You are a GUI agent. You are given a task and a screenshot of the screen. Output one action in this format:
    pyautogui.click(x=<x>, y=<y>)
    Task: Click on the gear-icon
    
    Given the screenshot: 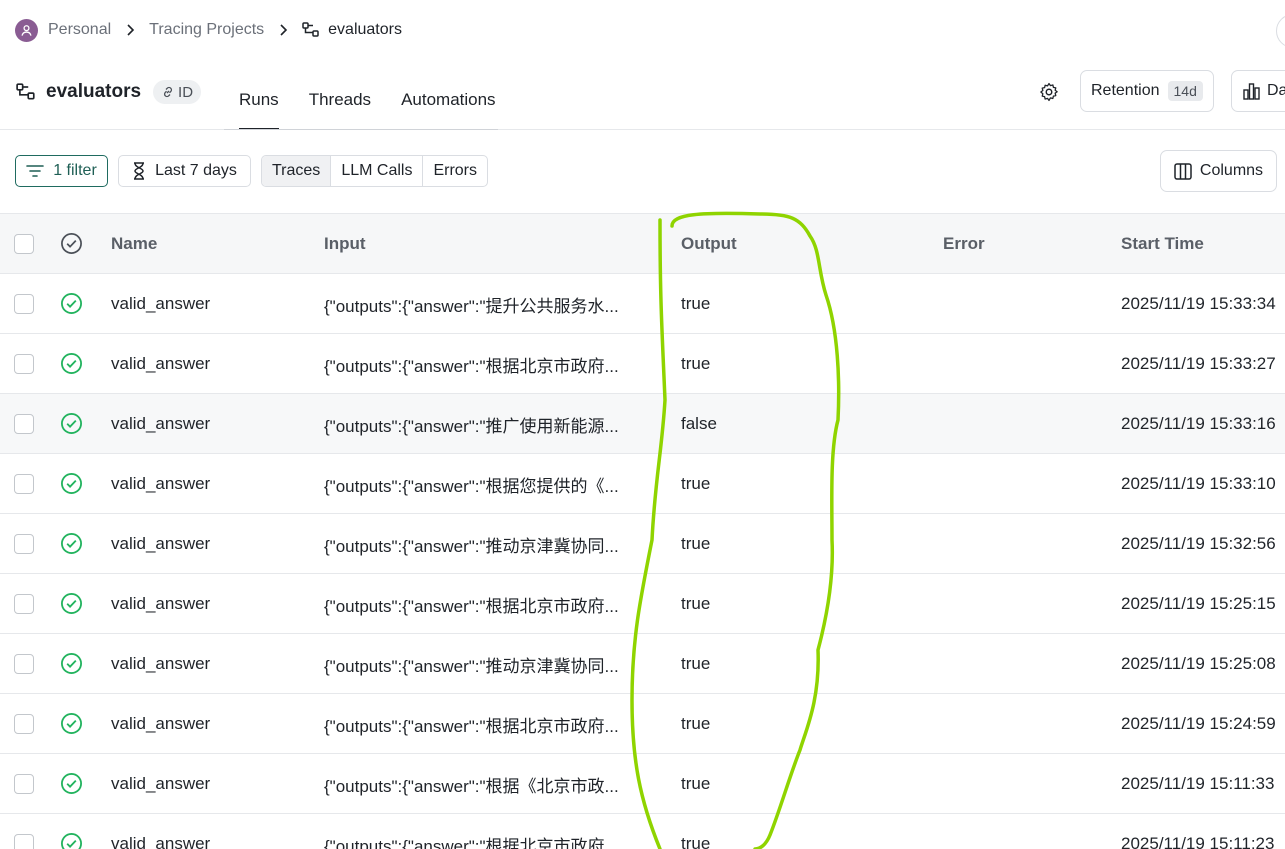 What is the action you would take?
    pyautogui.click(x=1049, y=92)
    